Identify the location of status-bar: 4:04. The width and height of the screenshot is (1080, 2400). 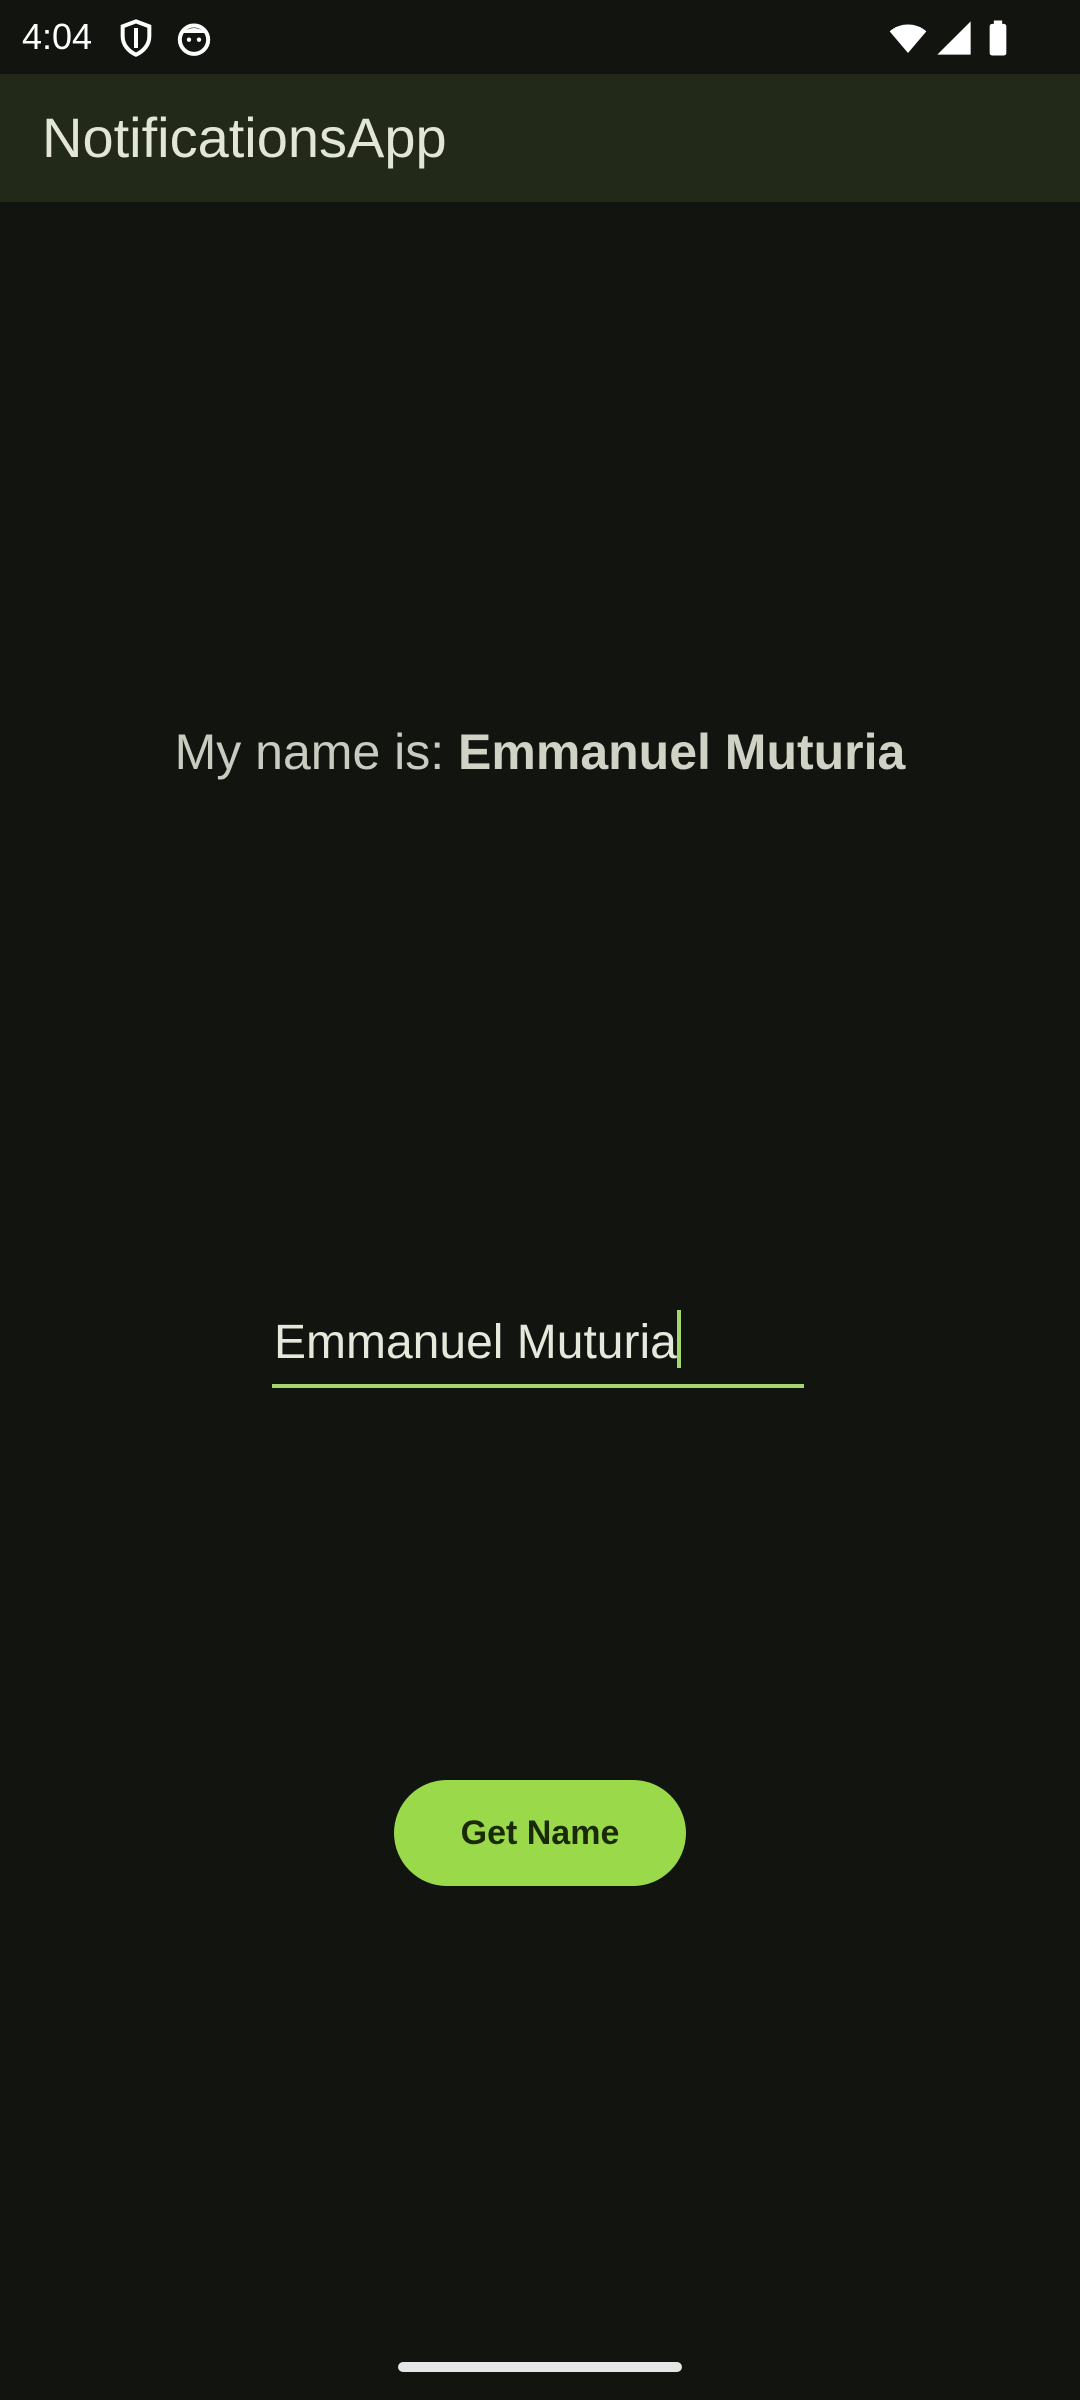
(540, 37).